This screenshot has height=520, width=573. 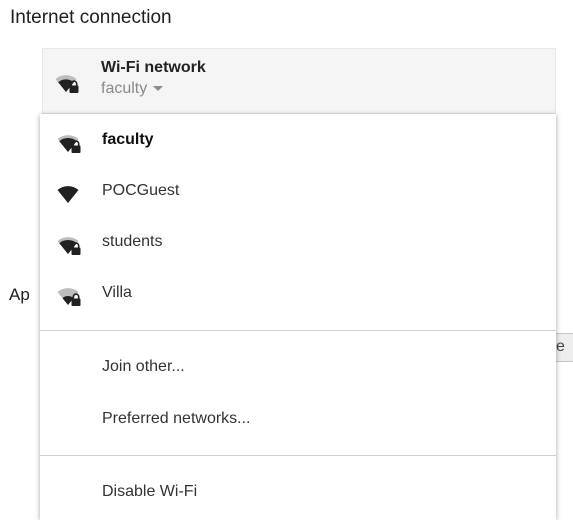 What do you see at coordinates (153, 67) in the screenshot?
I see `wifi-network-title: Wi-Fi network` at bounding box center [153, 67].